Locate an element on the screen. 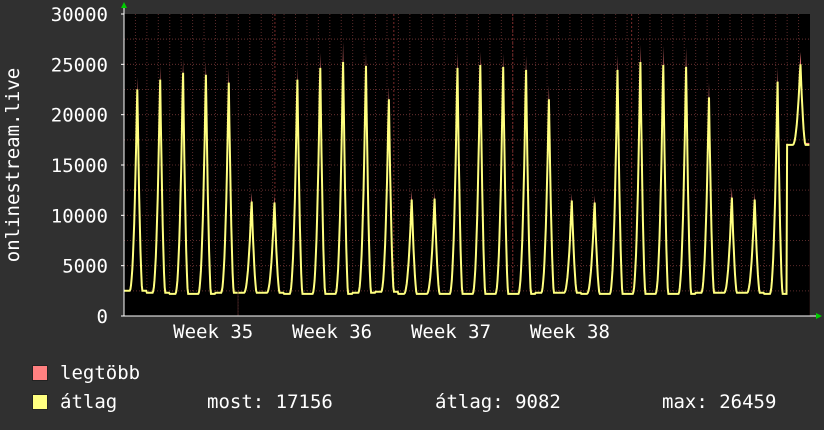  y-tick-label: 20000 is located at coordinates (79, 116).